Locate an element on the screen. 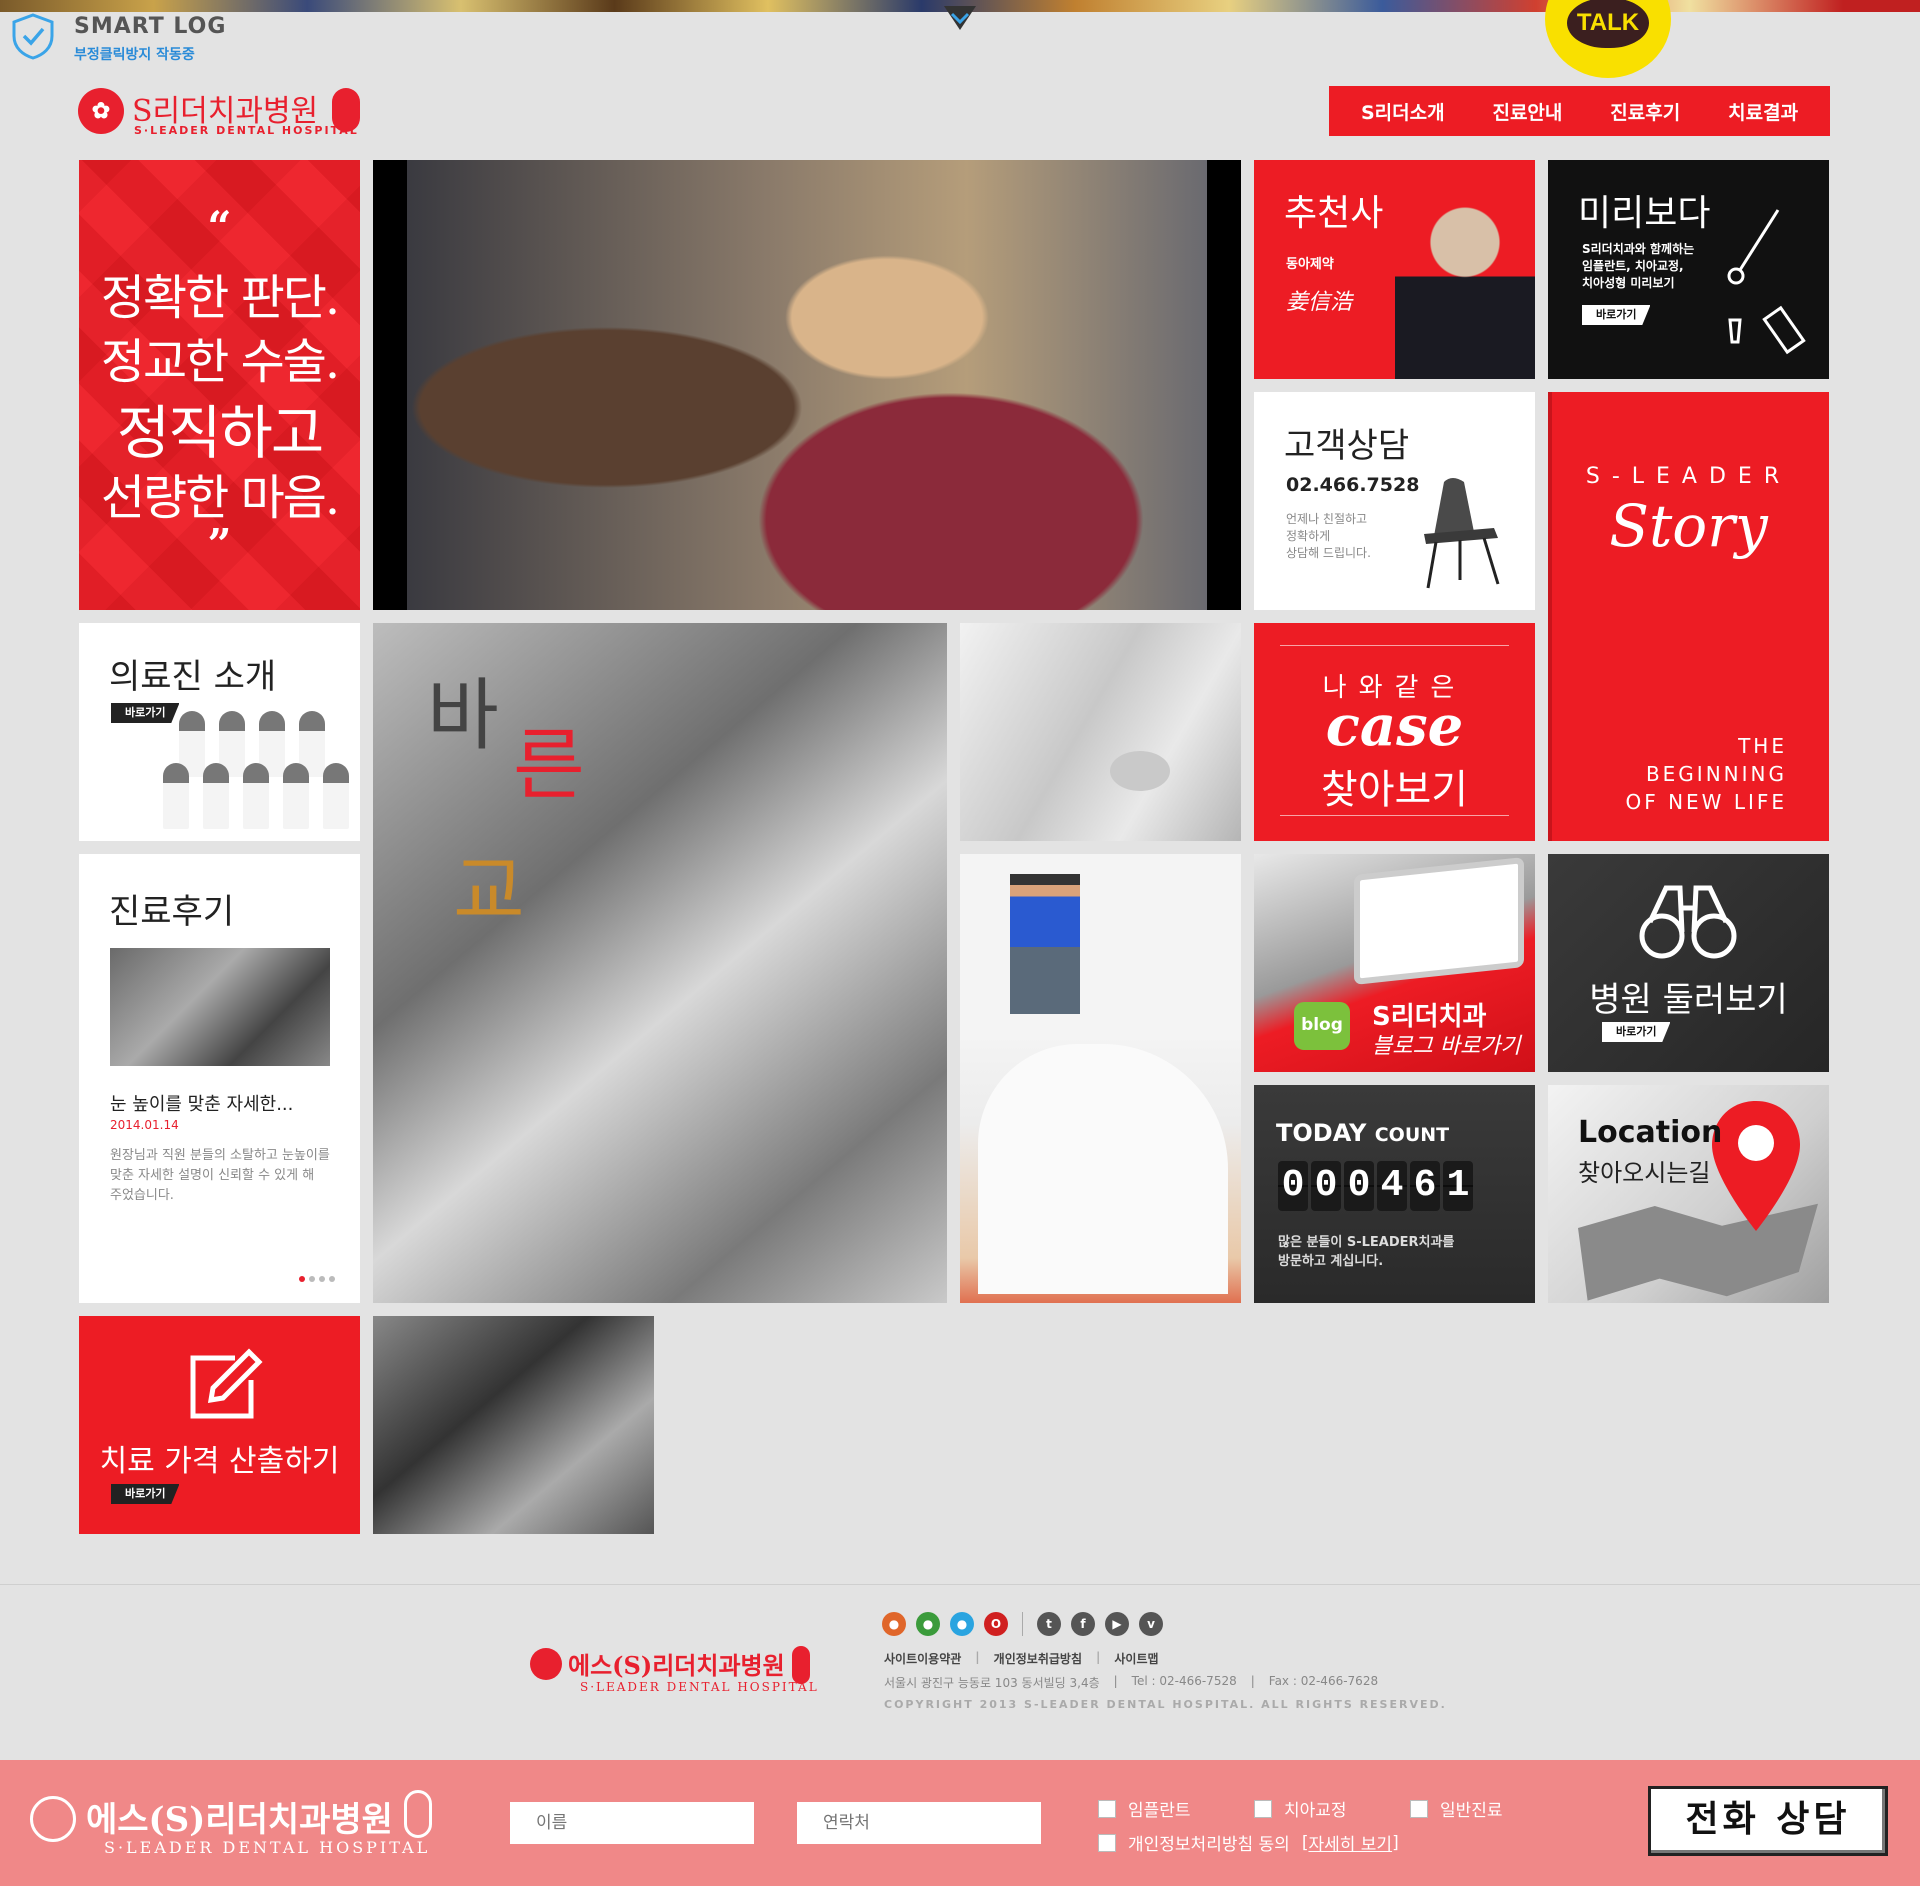  count-digits: 0 0 0 4 6 1 is located at coordinates (1375, 1186).